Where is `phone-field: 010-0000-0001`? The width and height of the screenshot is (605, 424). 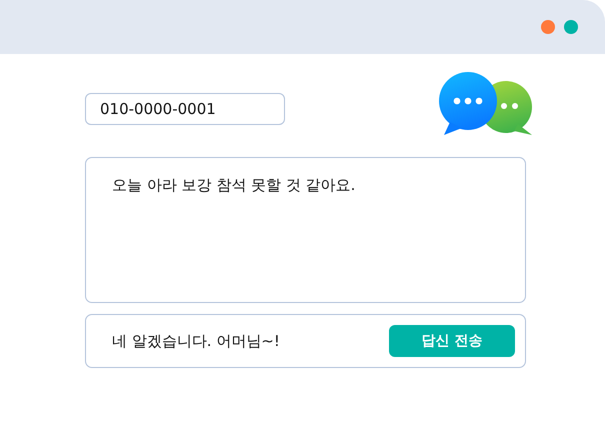 phone-field: 010-0000-0001 is located at coordinates (185, 109).